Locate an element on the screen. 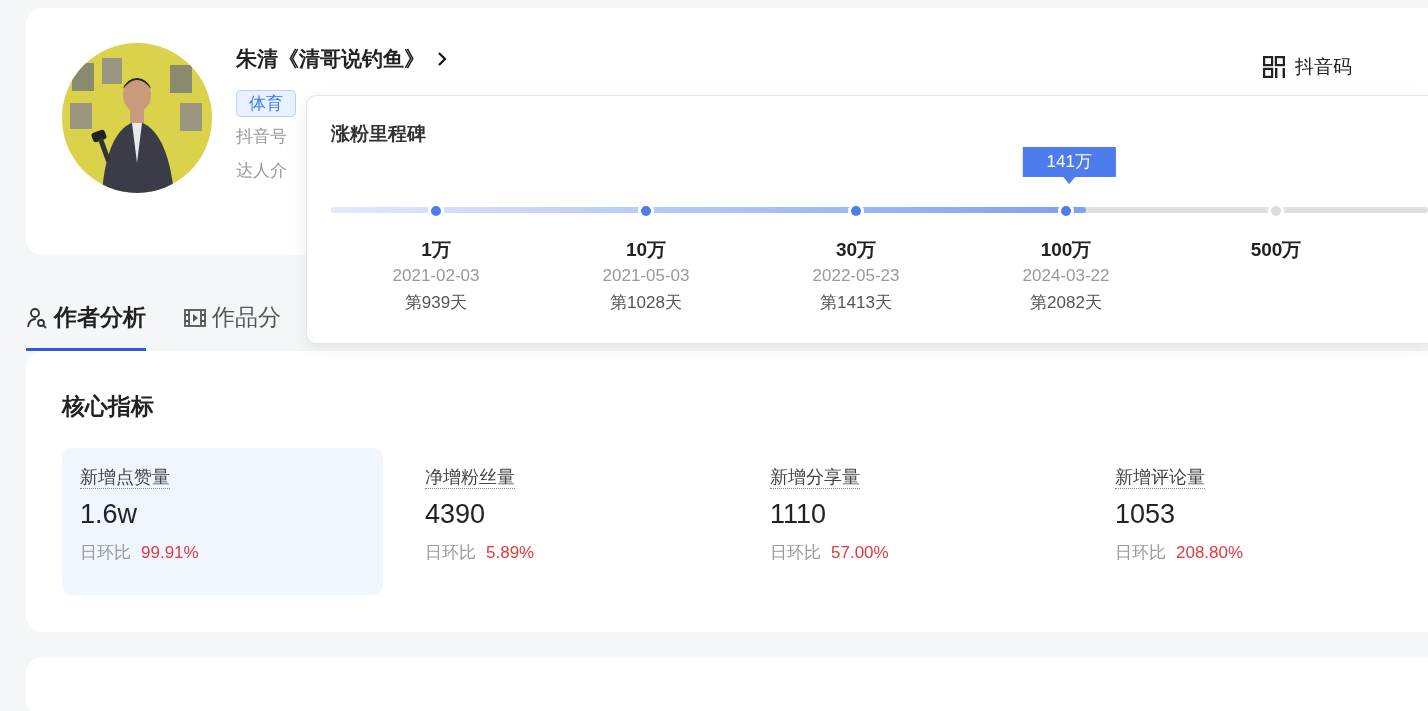 This screenshot has height=711, width=1428. metric-value: 1110 is located at coordinates (799, 514).